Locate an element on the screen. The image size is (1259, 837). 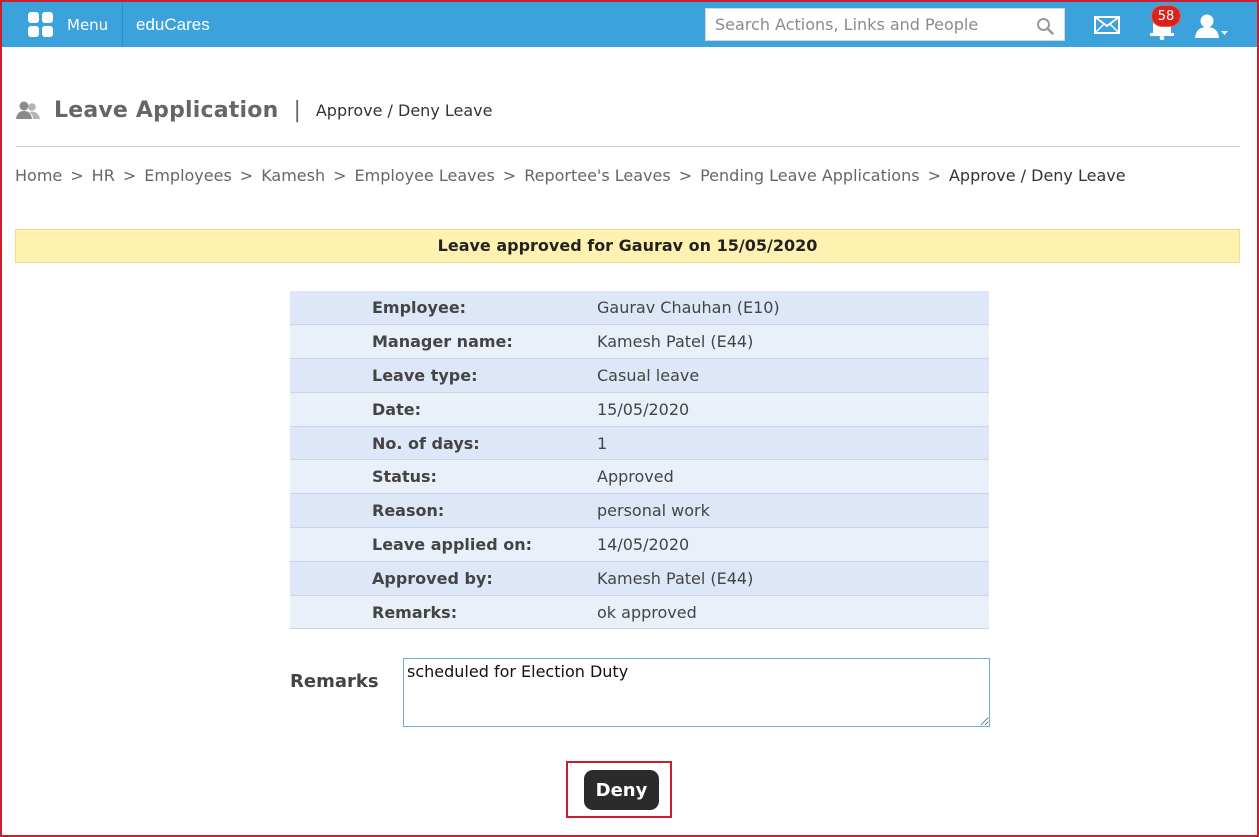
table-row: Status: Approved is located at coordinates (639, 477).